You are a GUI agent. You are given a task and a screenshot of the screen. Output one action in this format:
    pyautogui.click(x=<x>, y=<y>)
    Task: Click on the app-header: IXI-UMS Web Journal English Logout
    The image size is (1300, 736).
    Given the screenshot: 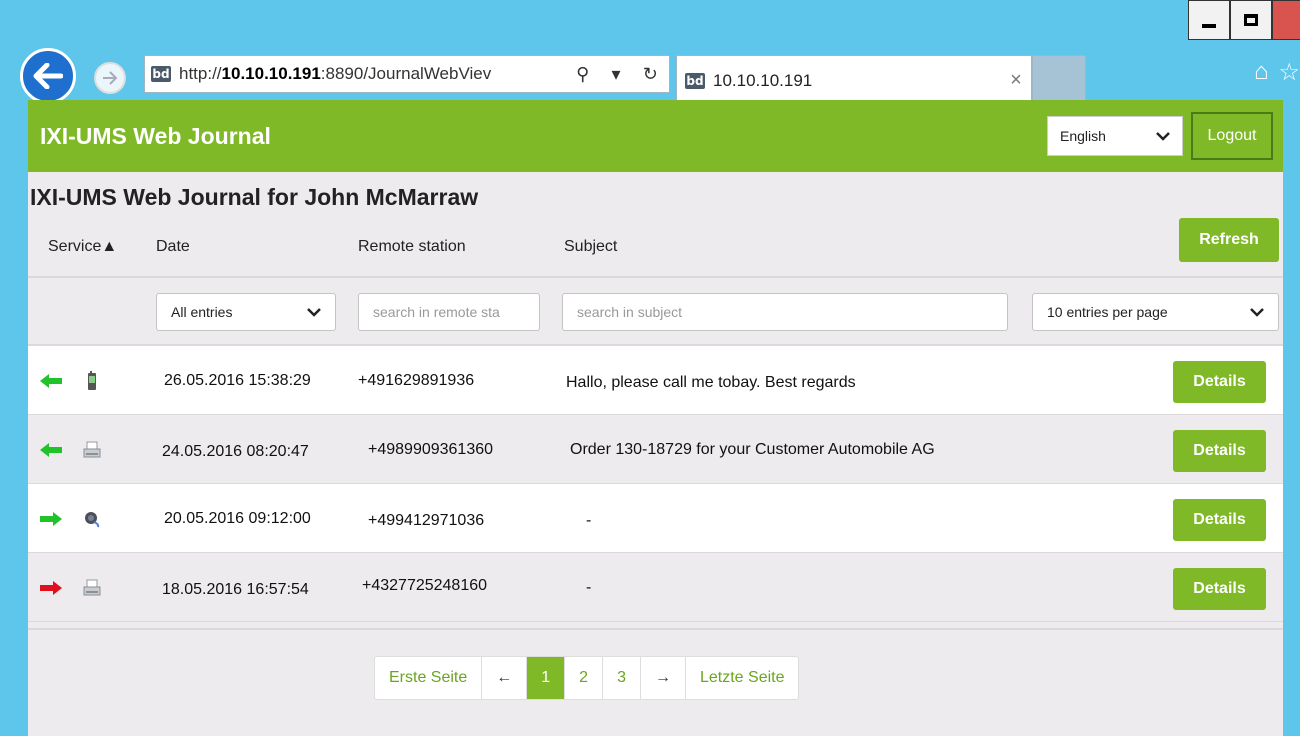 What is the action you would take?
    pyautogui.click(x=655, y=136)
    